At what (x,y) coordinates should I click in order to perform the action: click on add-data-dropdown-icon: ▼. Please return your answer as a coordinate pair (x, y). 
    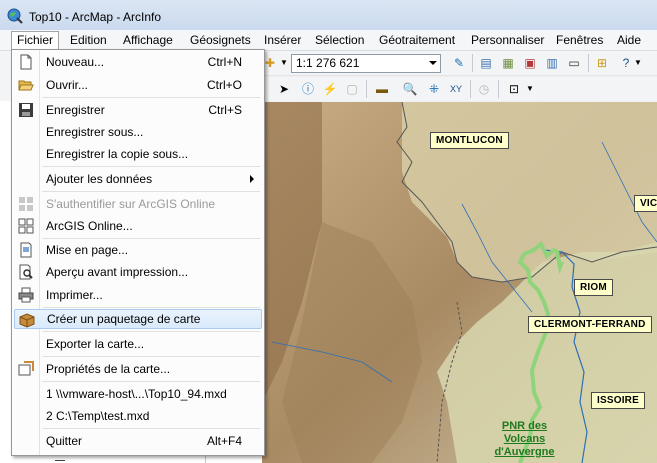
    Looking at the image, I should click on (284, 63).